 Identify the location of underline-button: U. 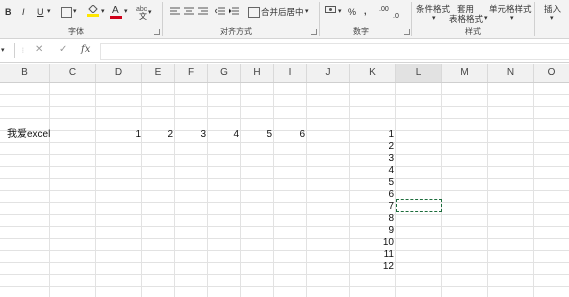
(40, 12).